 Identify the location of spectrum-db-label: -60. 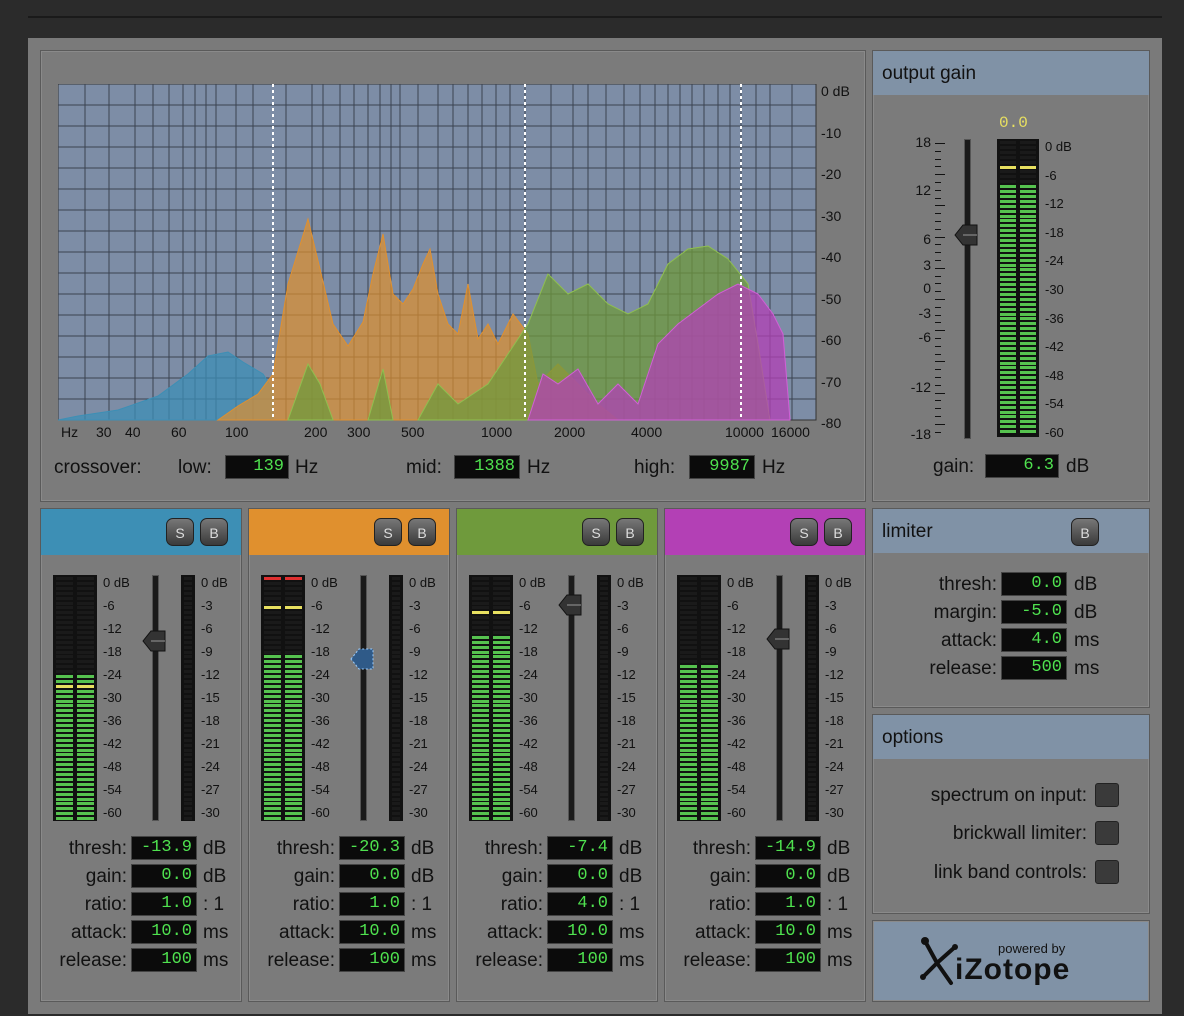
(831, 340).